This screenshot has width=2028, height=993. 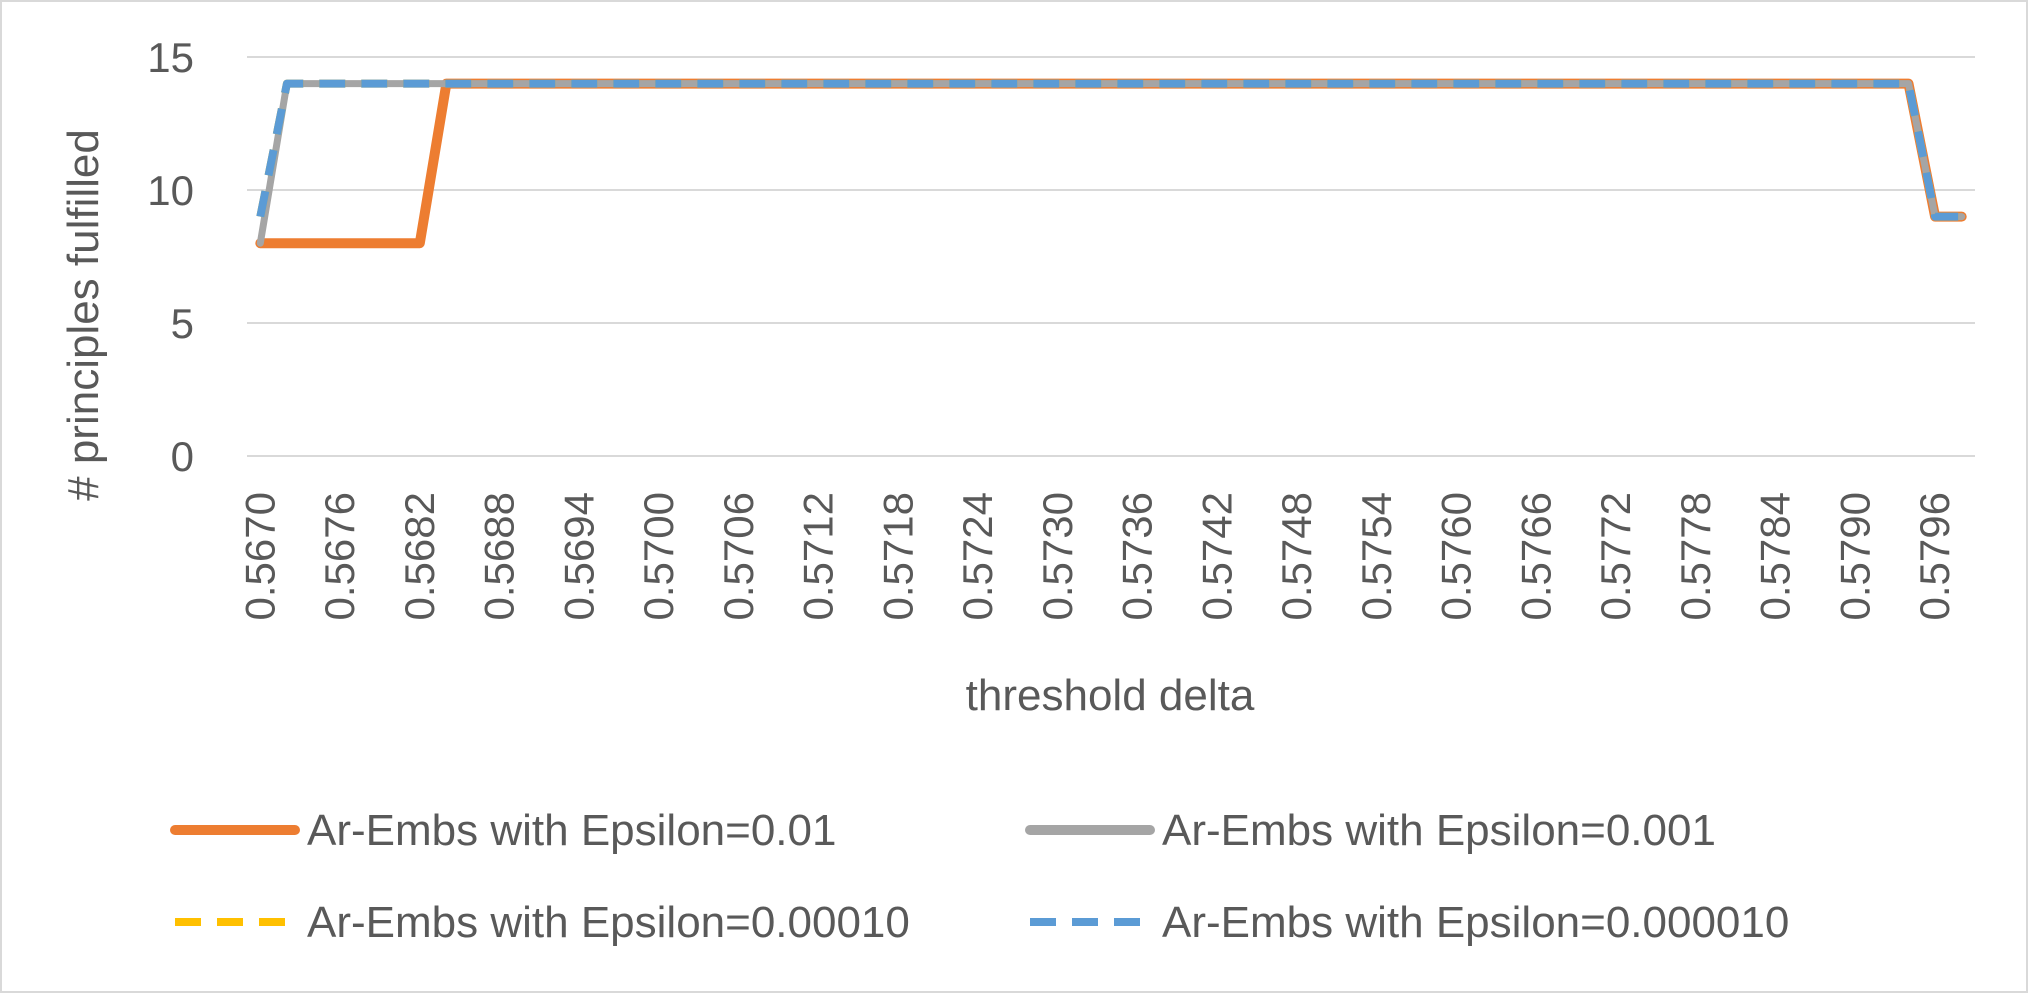 I want to click on y-tick-label: 0, so click(x=182, y=456).